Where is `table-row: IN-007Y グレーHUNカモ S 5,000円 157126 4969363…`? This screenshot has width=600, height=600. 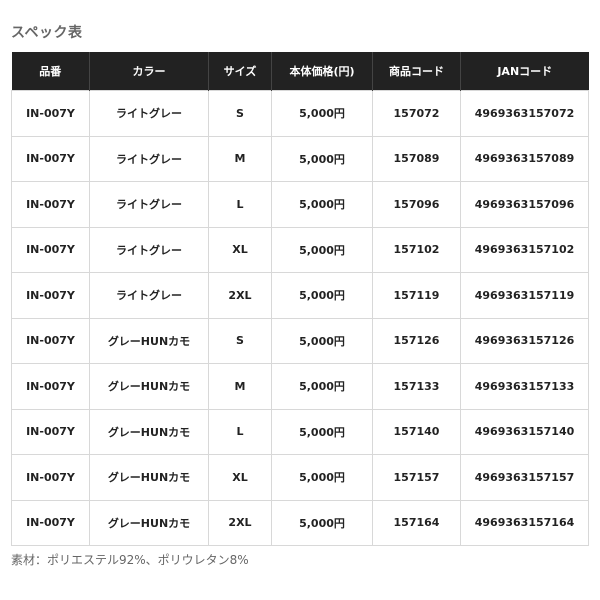
table-row: IN-007Y グレーHUNカモ S 5,000円 157126 4969363… is located at coordinates (300, 340).